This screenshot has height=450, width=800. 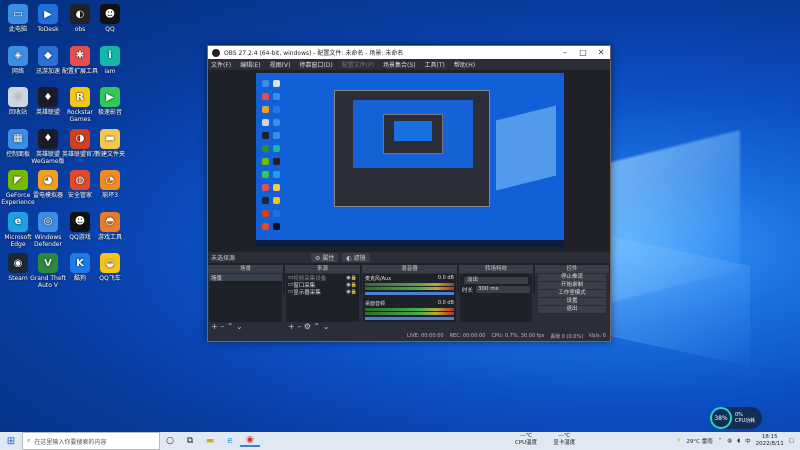 What do you see at coordinates (410, 160) in the screenshot?
I see `preview-canvas` at bounding box center [410, 160].